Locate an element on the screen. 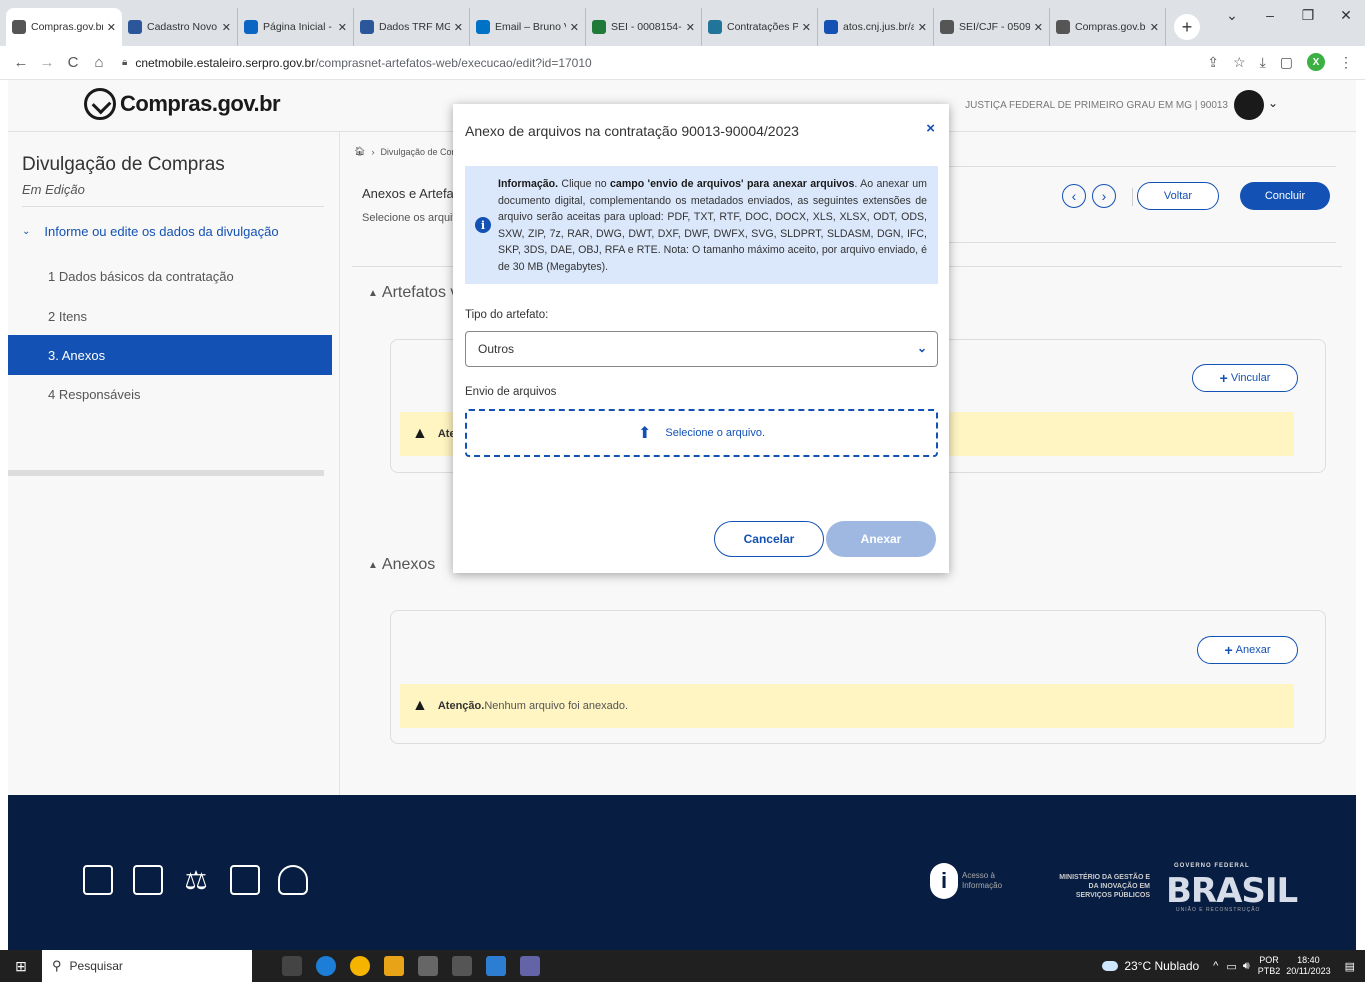  share-icon: ⇪ is located at coordinates (1213, 62).